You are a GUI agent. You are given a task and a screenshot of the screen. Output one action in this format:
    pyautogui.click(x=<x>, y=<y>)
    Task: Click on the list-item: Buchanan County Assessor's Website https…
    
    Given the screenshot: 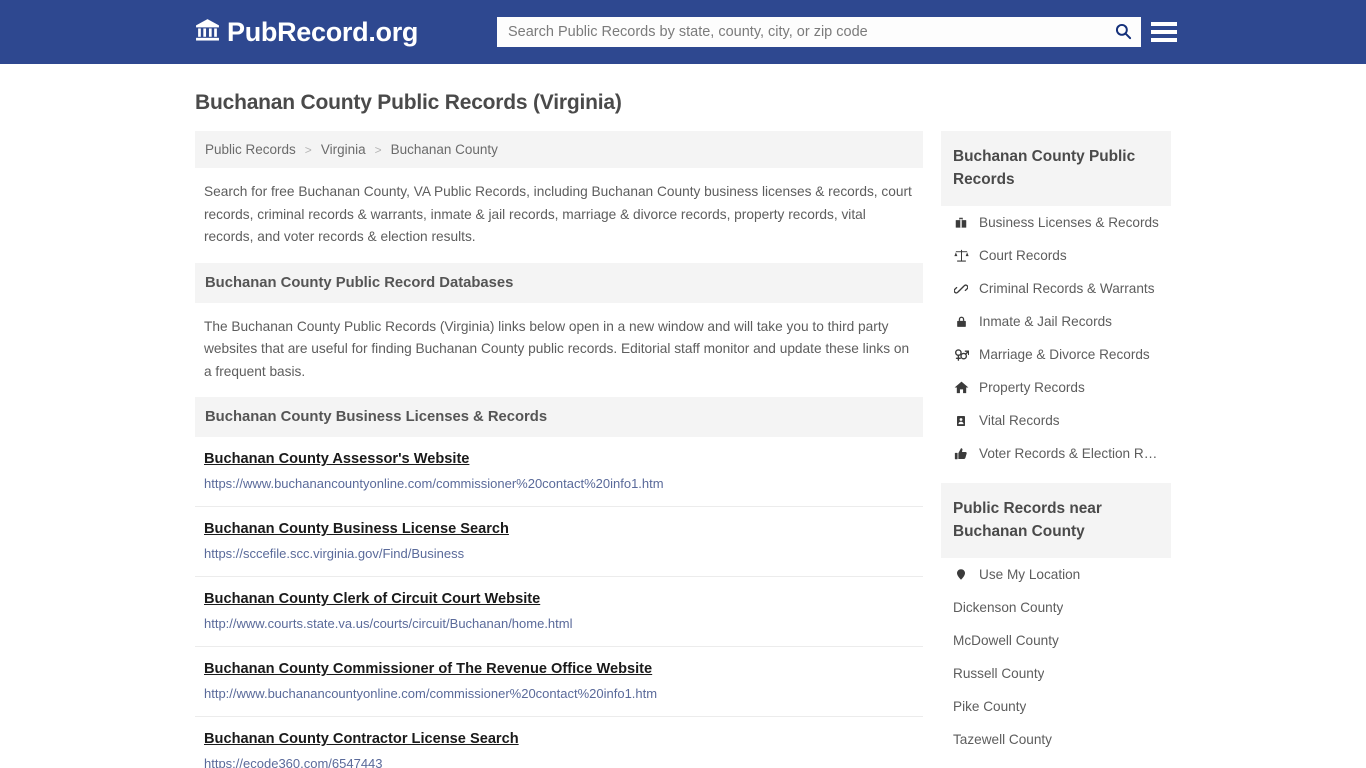 What is the action you would take?
    pyautogui.click(x=559, y=472)
    